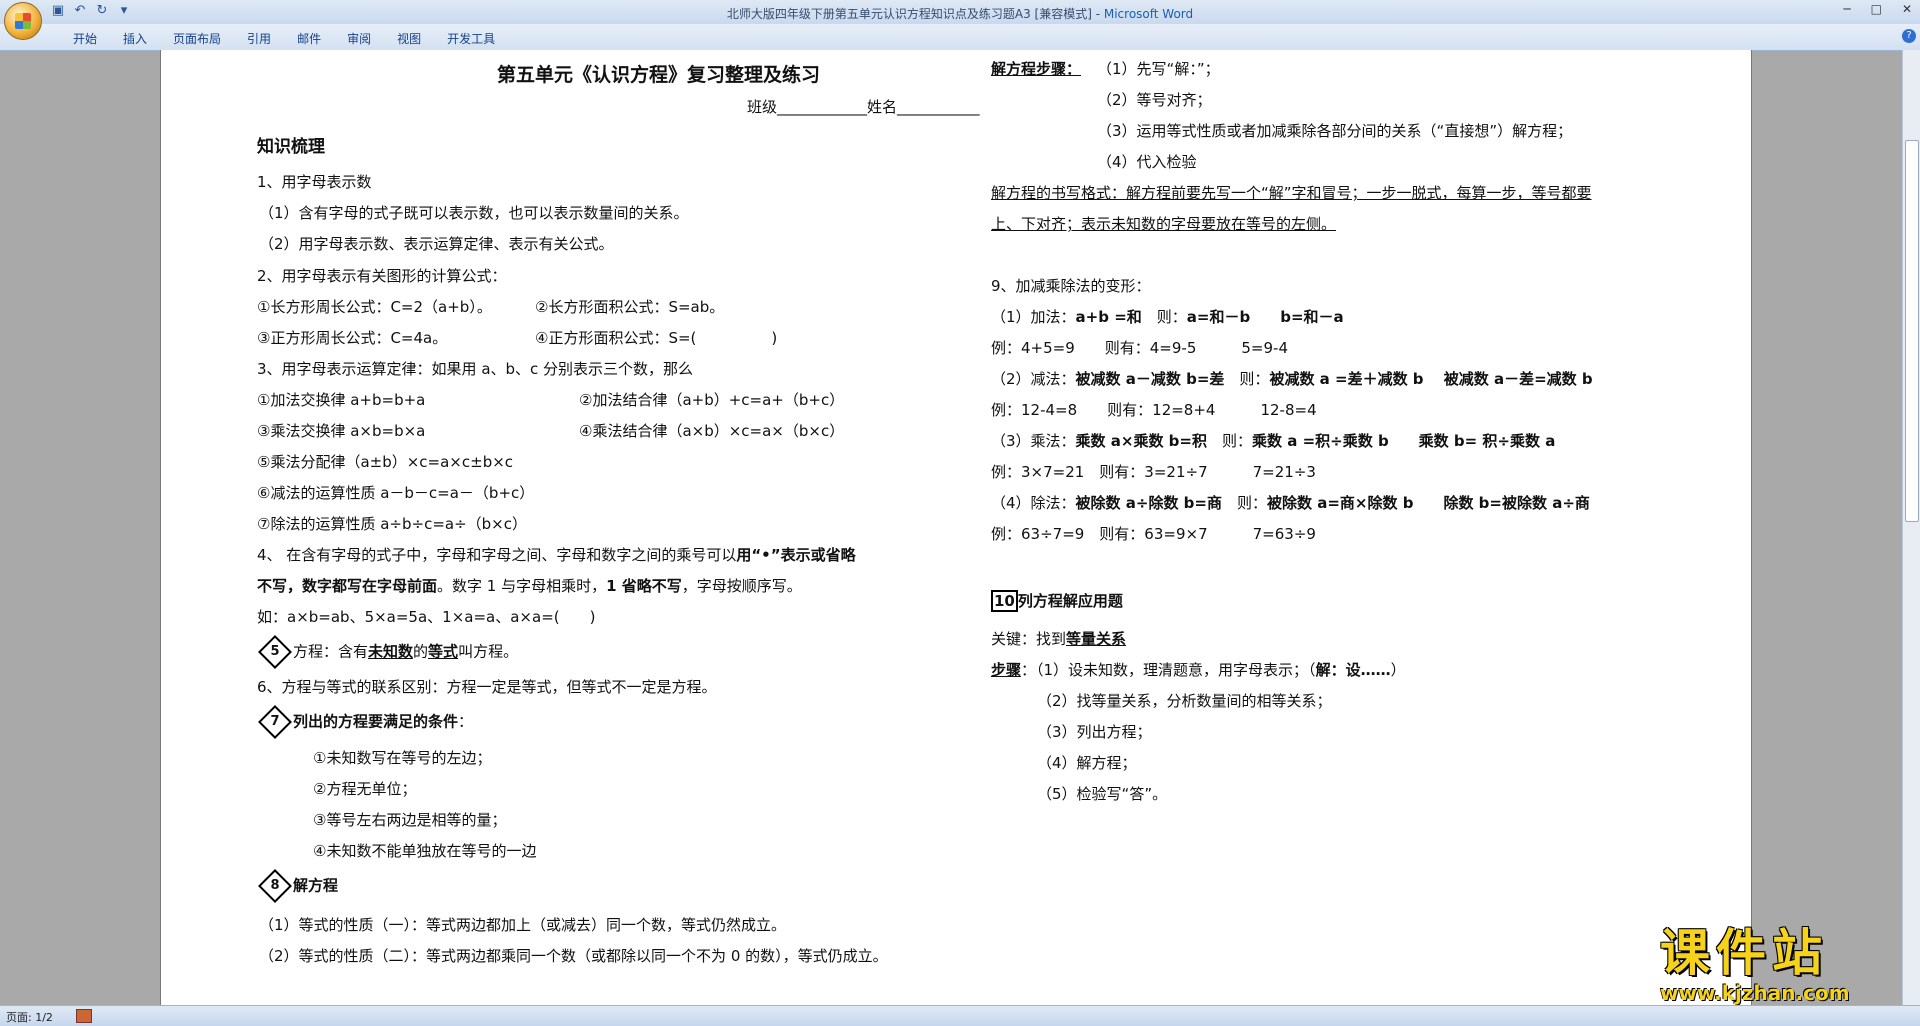  Describe the element at coordinates (1094, 732) in the screenshot. I see `app-step-3: （3）列出方程；` at that location.